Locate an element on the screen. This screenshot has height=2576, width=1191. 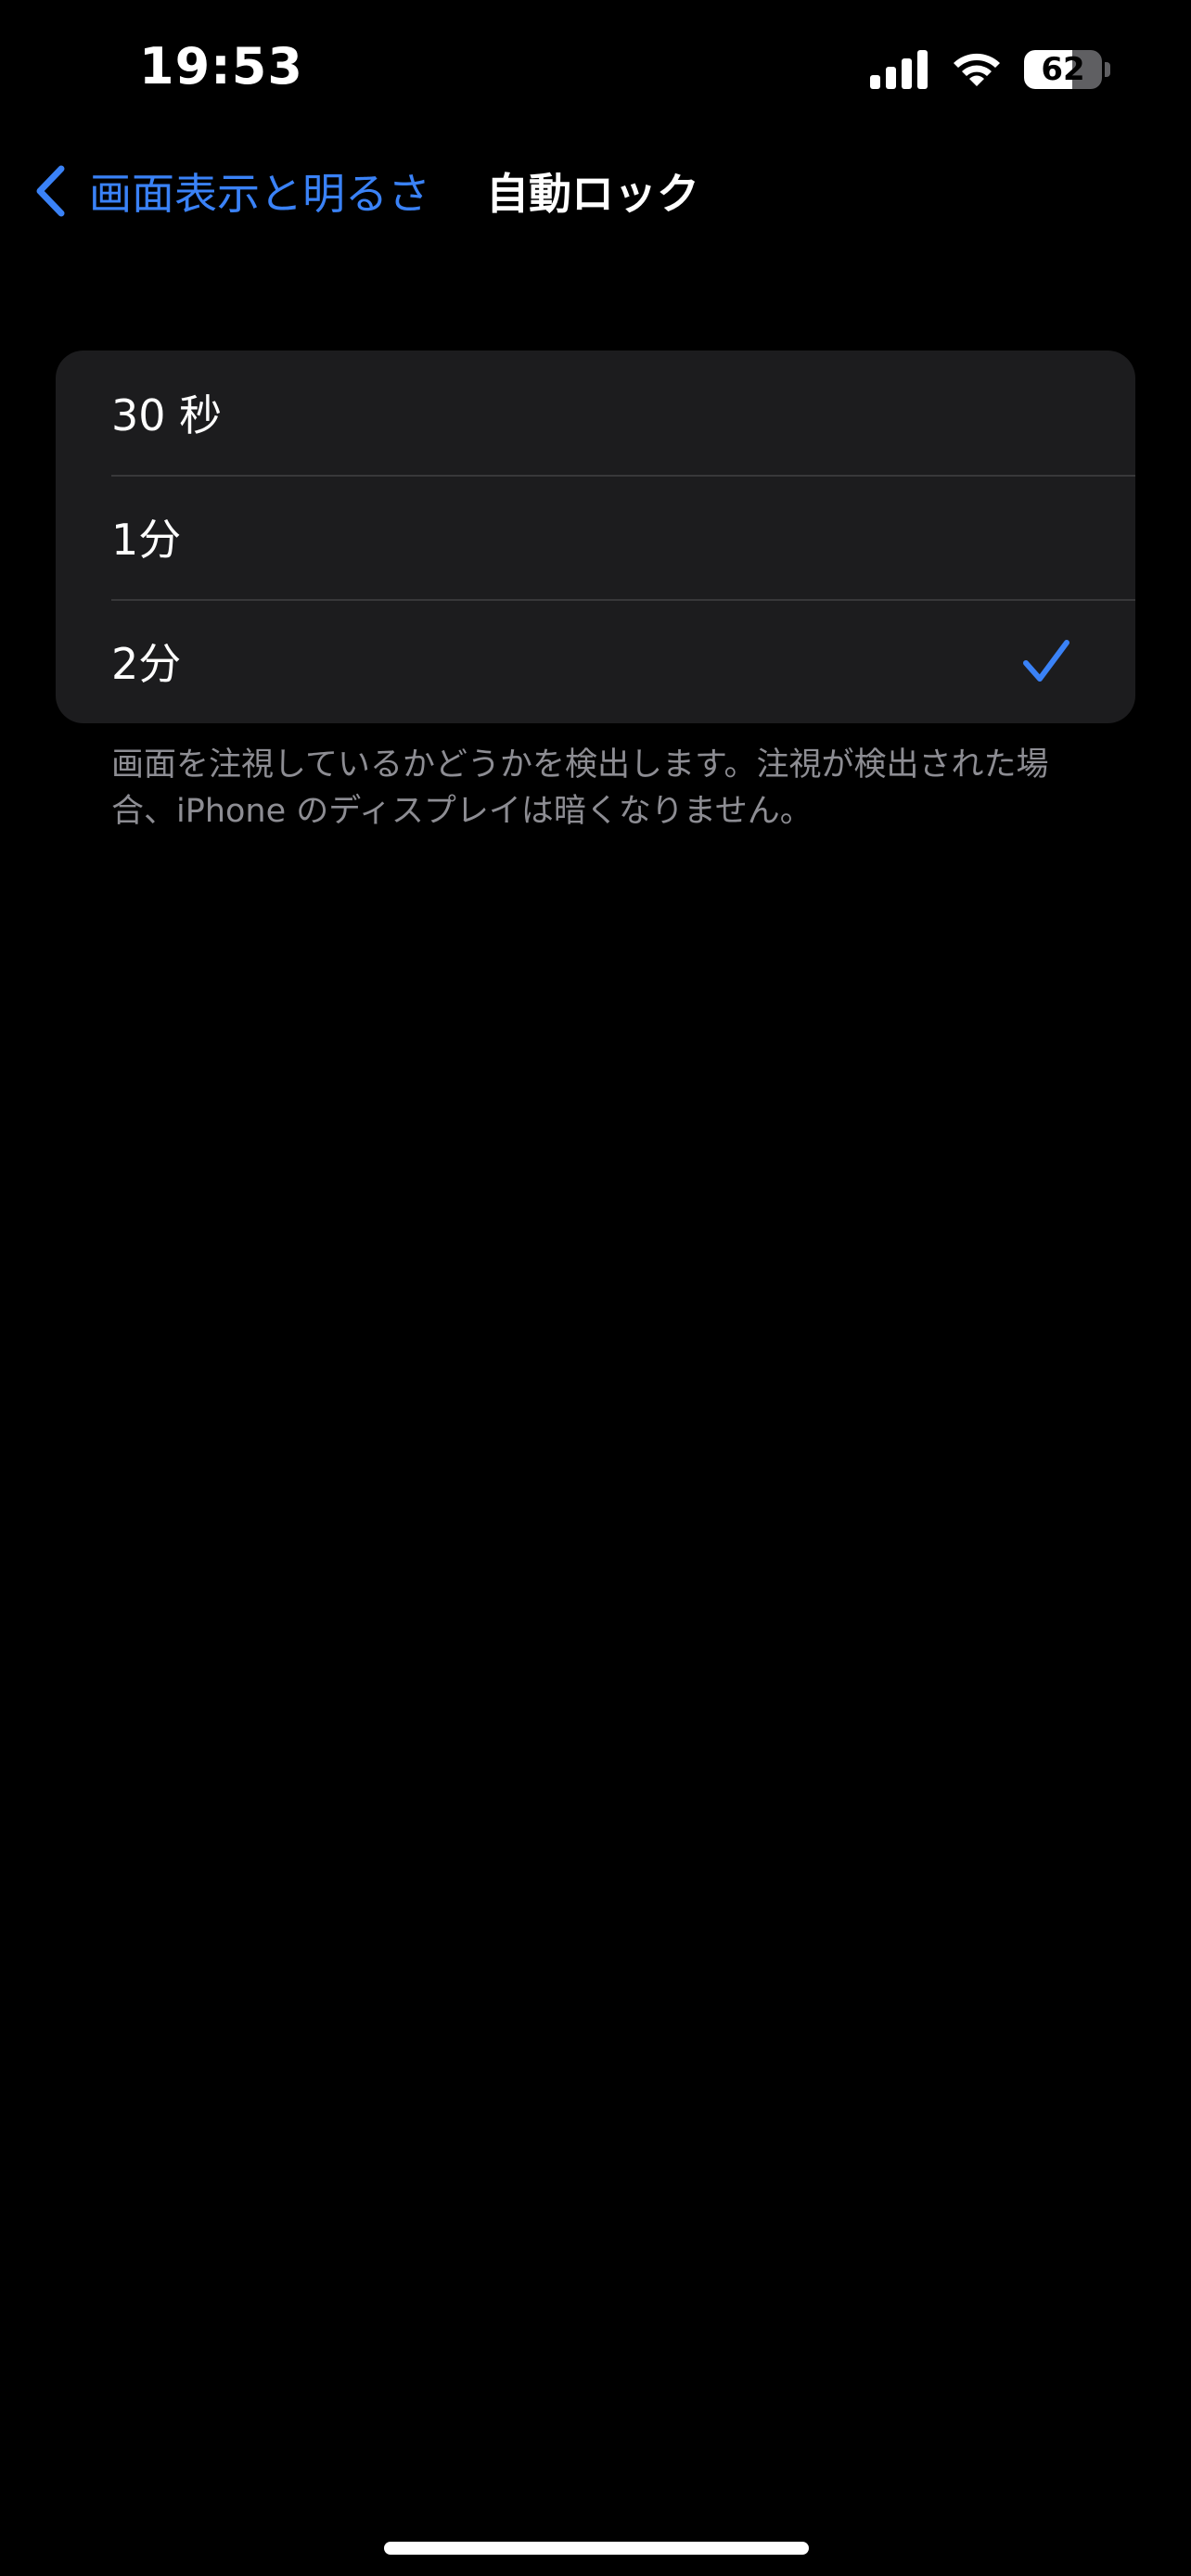
auto-lock-options: 30 秒 1分 2分 is located at coordinates (595, 537).